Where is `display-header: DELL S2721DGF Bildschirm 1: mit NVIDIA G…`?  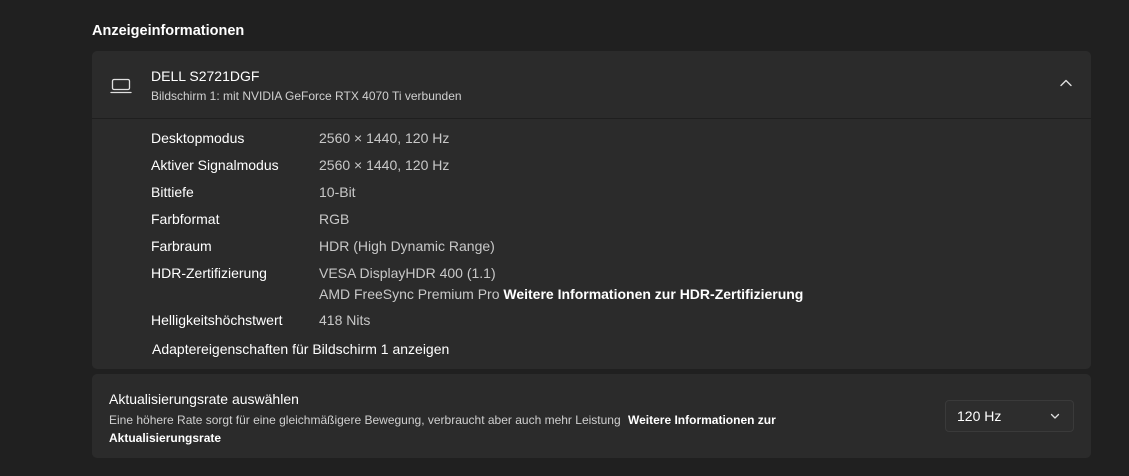
display-header: DELL S2721DGF Bildschirm 1: mit NVIDIA G… is located at coordinates (591, 85).